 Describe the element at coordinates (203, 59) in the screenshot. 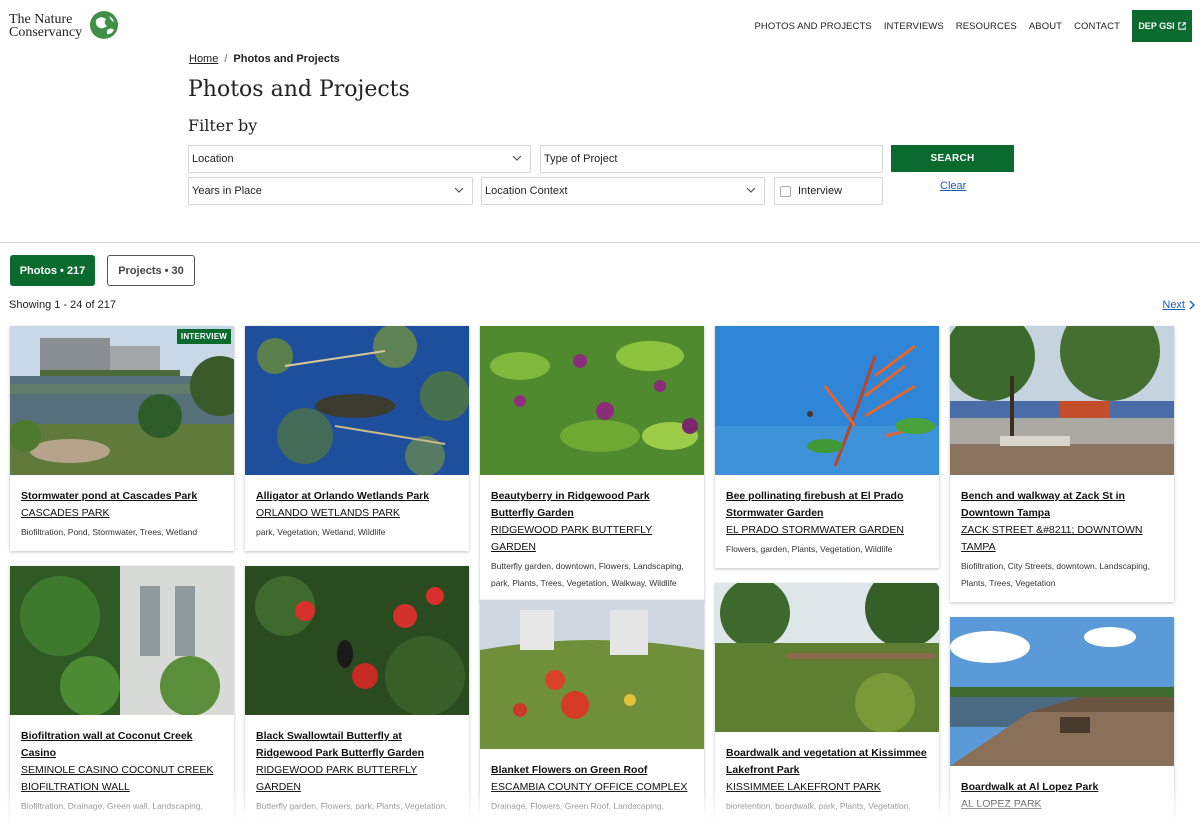

I see `breadcrumb-home-link: Home` at that location.